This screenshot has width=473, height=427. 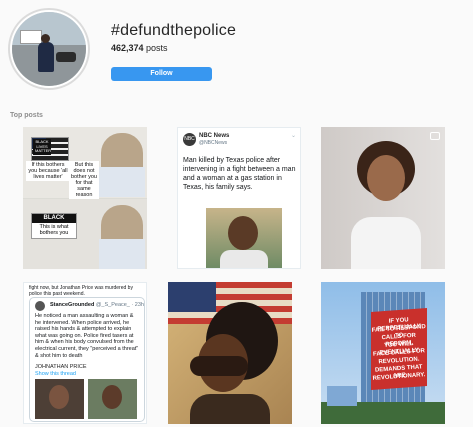 What do you see at coordinates (54, 218) in the screenshot?
I see `black-word: BLACK` at bounding box center [54, 218].